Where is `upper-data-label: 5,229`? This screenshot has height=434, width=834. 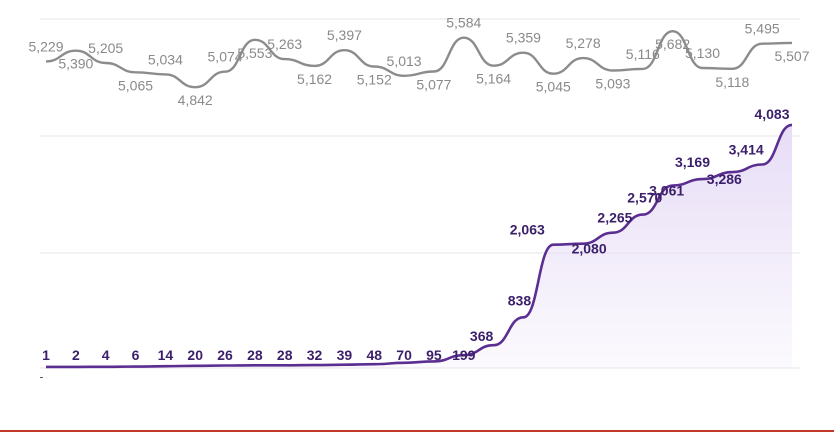
upper-data-label: 5,229 is located at coordinates (45, 46).